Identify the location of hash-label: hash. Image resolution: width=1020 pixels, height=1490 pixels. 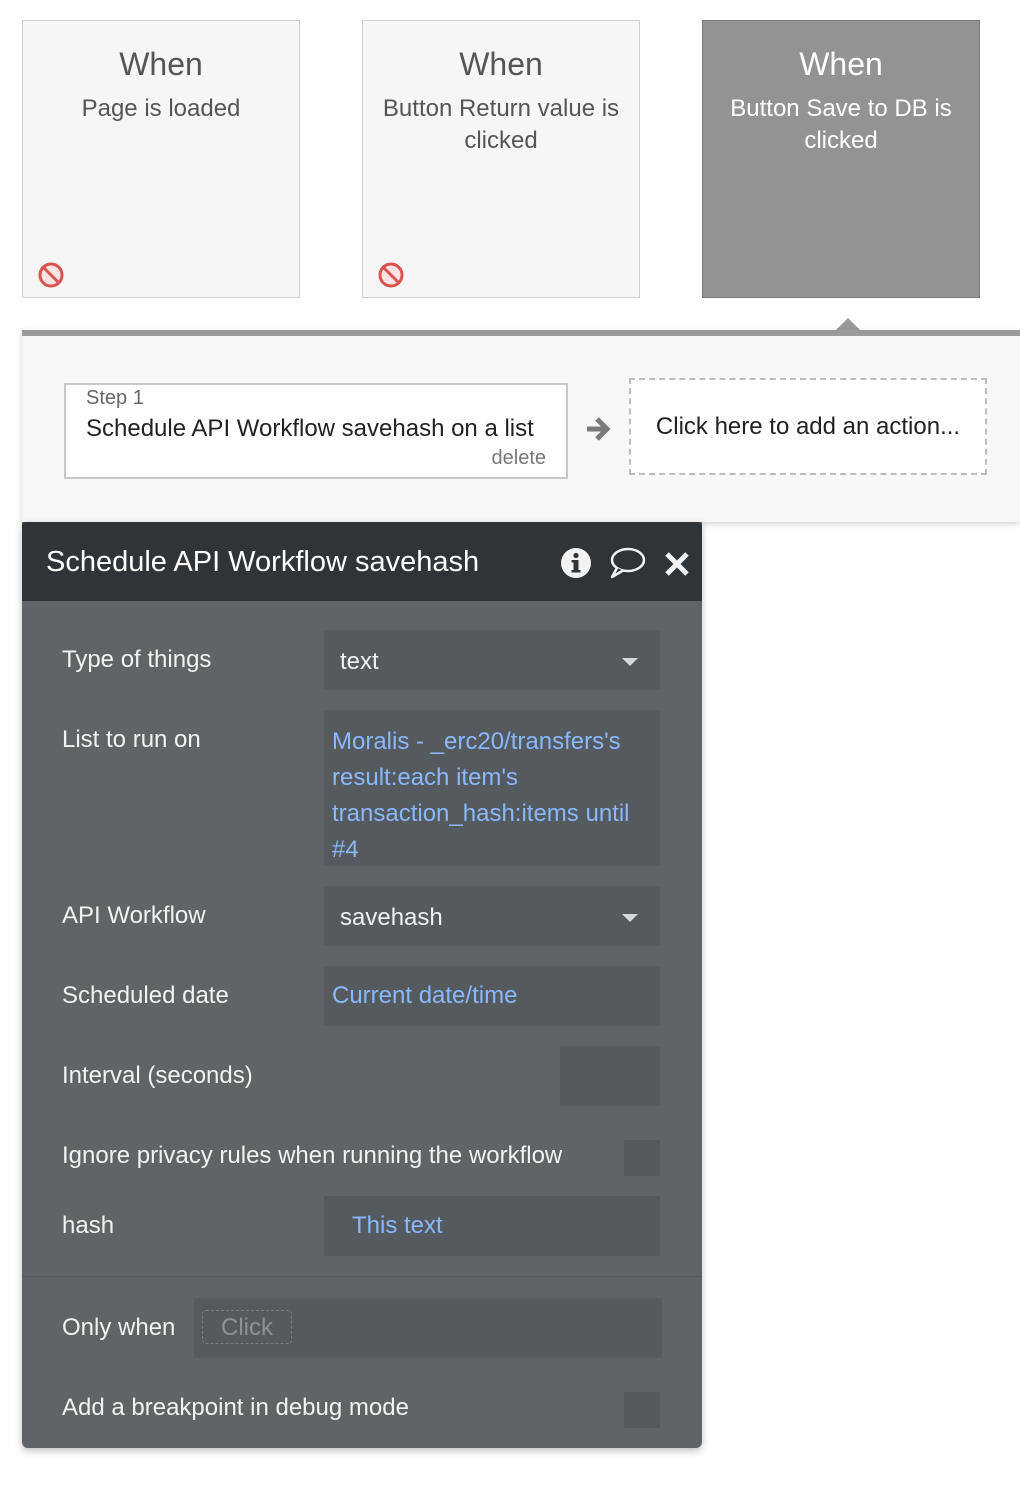
(88, 1225).